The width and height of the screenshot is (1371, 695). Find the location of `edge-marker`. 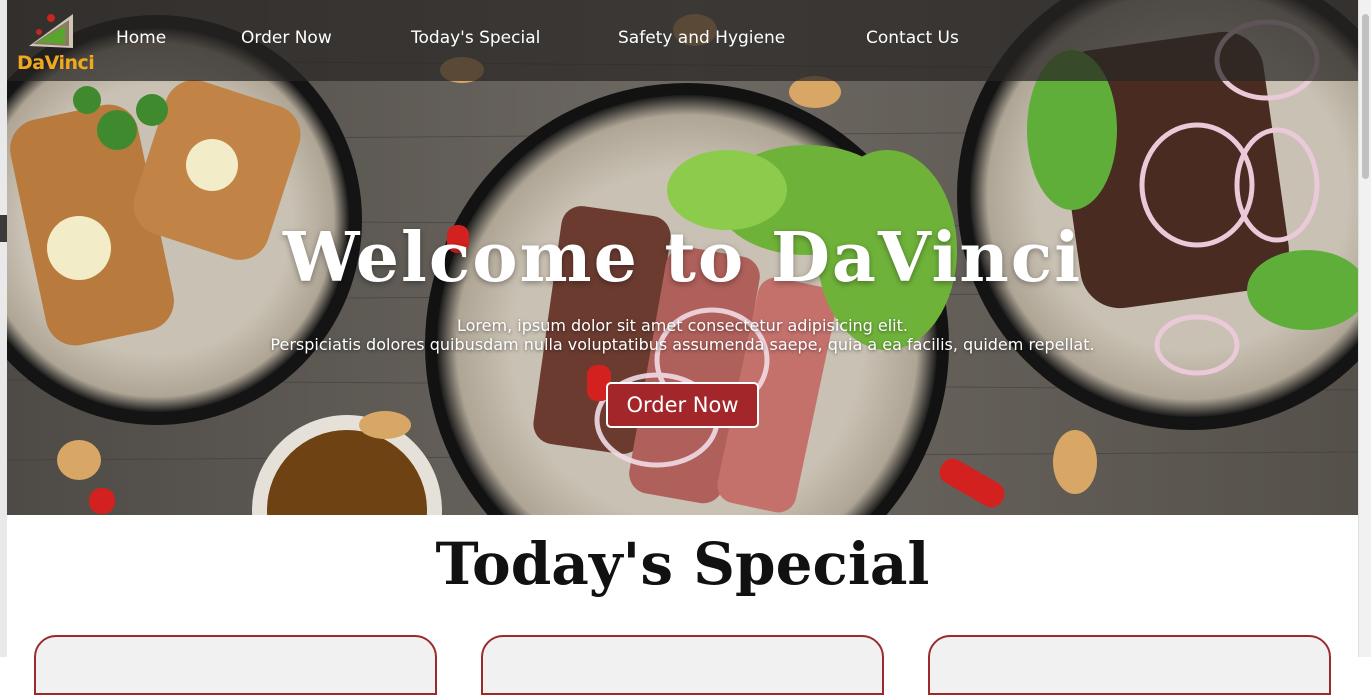

edge-marker is located at coordinates (3, 228).